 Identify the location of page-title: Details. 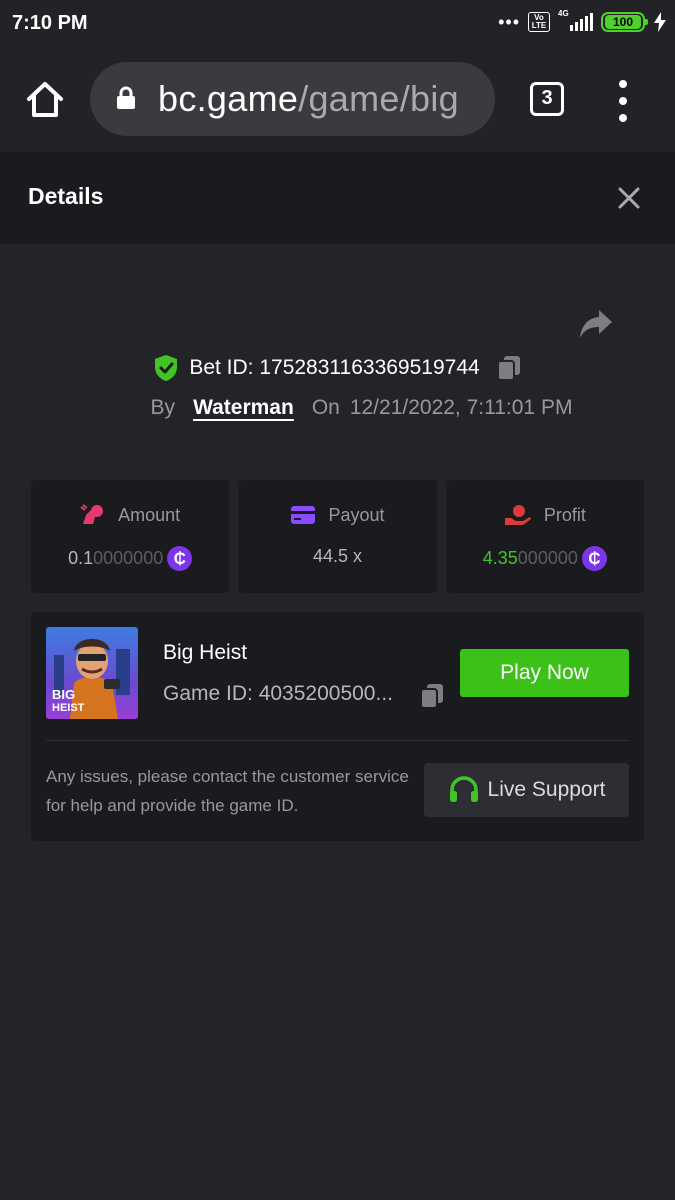
(66, 196).